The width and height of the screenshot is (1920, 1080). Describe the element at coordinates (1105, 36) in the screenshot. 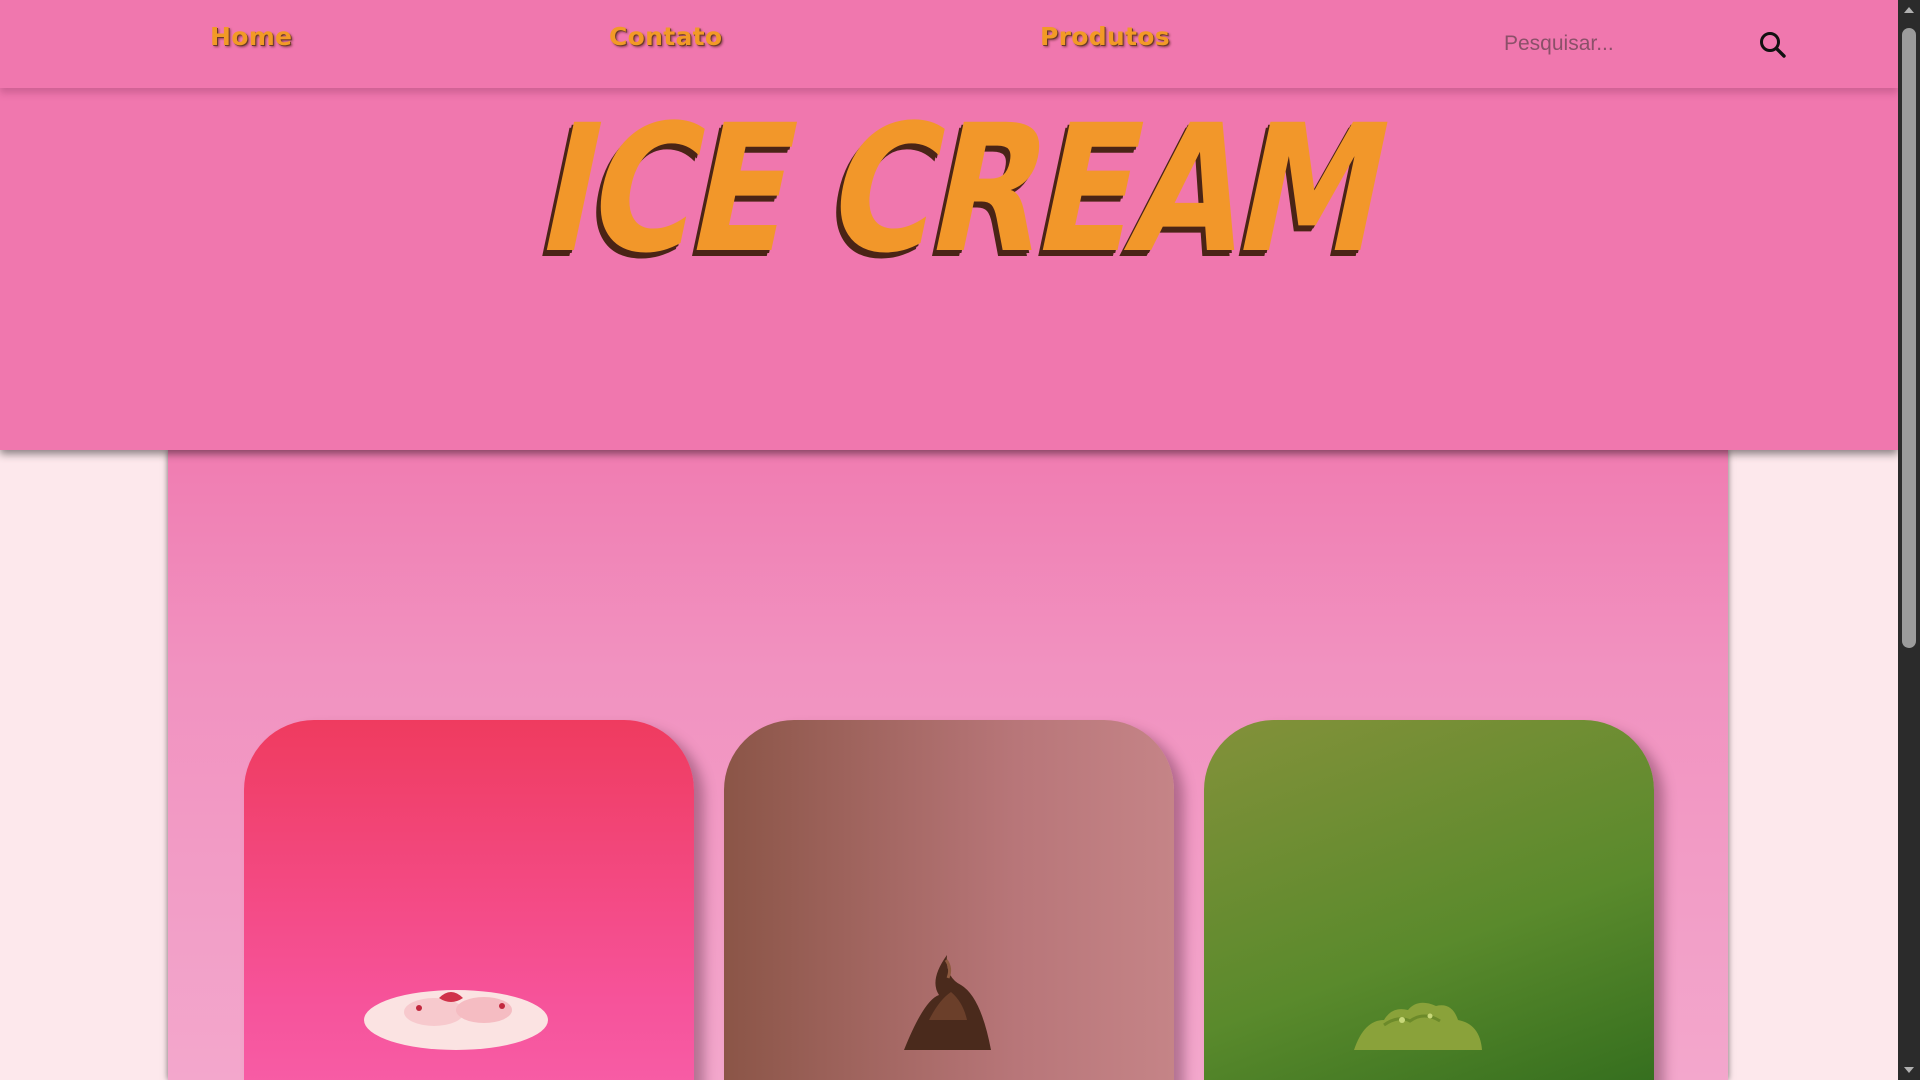

I see `nav-link-produtos: Produtos` at that location.